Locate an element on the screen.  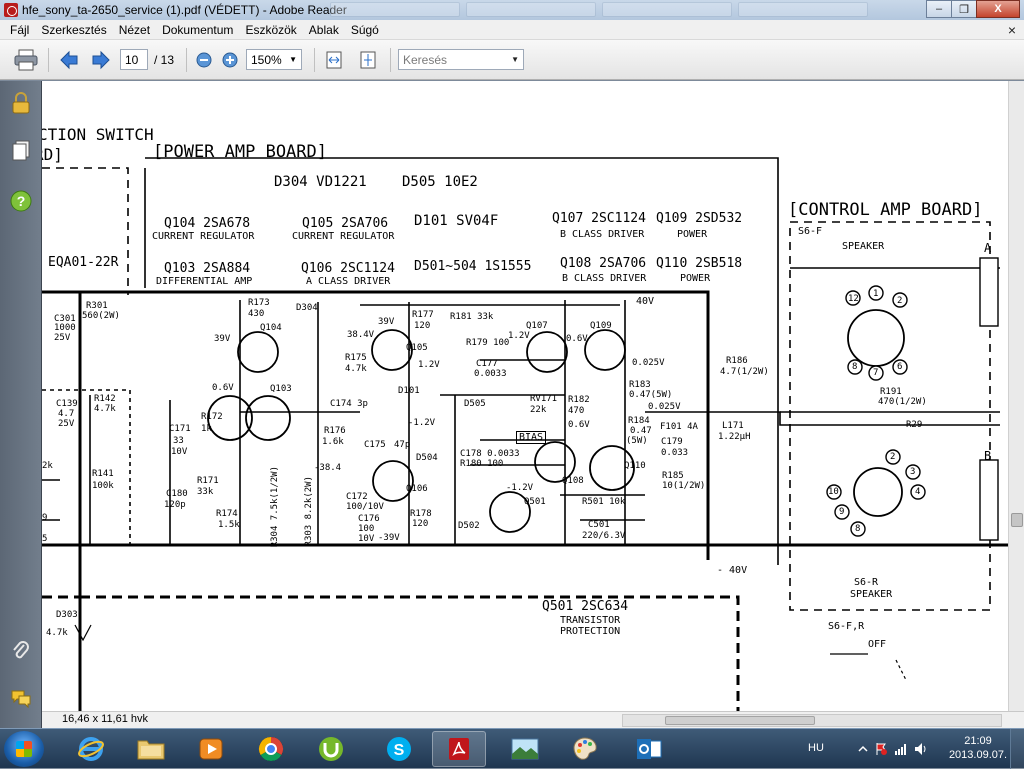
arrow-left-icon is located at coordinates (69, 60).